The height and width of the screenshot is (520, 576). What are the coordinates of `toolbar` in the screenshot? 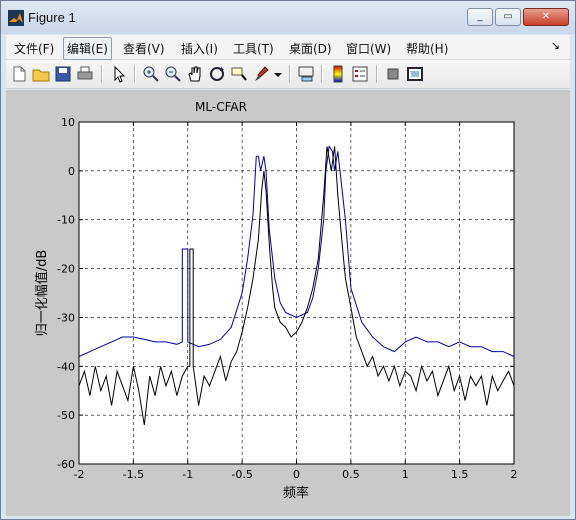 It's located at (288, 74).